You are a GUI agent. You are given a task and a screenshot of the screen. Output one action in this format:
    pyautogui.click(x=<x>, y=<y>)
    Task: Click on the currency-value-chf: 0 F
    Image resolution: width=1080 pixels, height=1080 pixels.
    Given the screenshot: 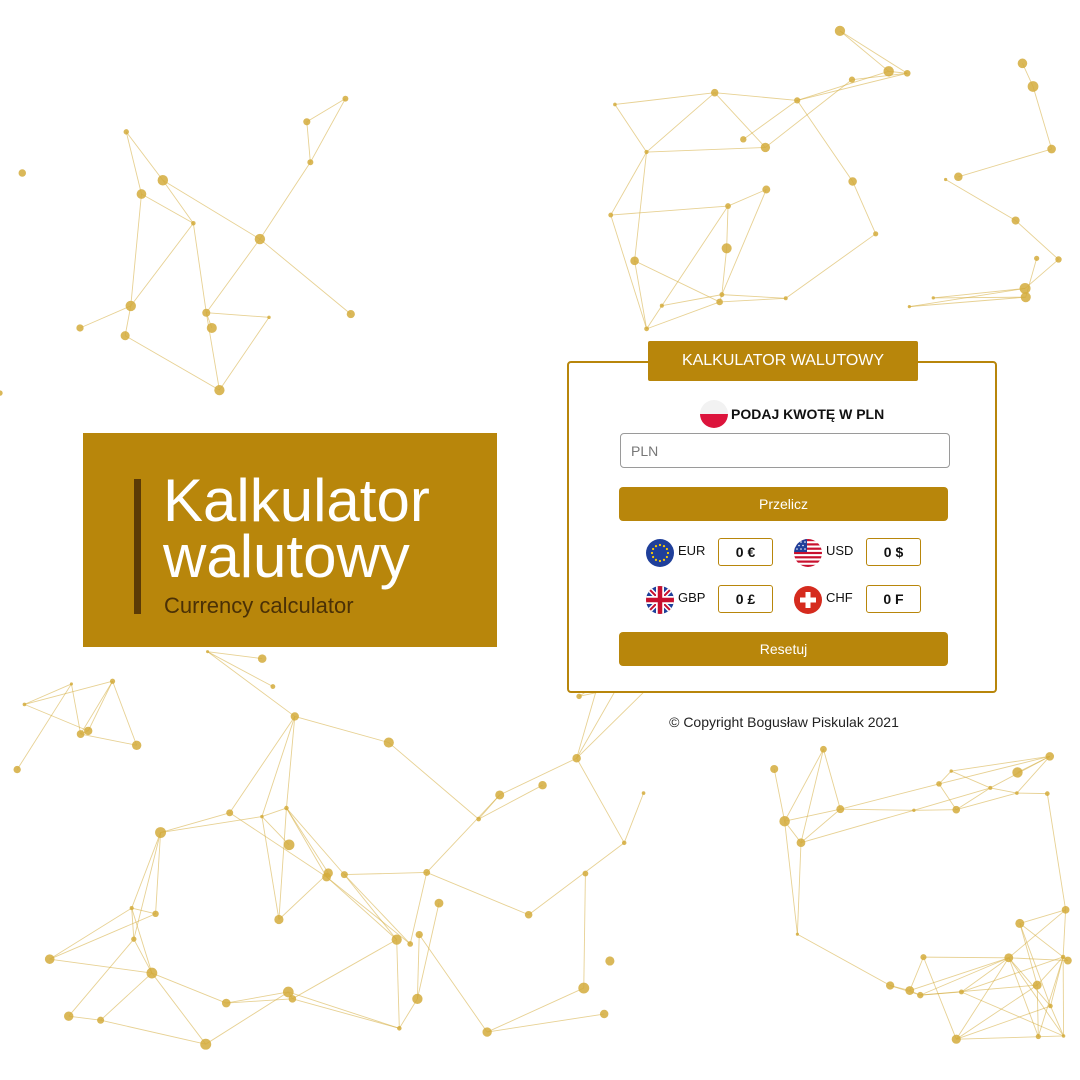 What is the action you would take?
    pyautogui.click(x=893, y=599)
    